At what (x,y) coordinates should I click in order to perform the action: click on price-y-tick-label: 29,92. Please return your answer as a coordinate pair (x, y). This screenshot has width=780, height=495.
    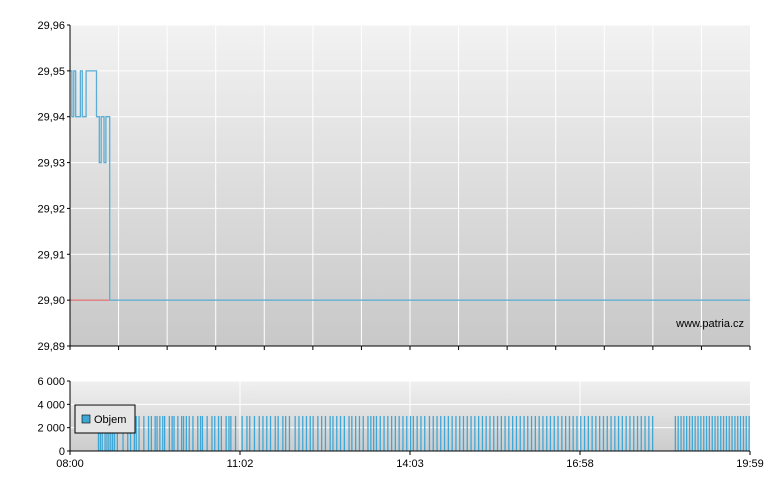
    Looking at the image, I should click on (51, 209).